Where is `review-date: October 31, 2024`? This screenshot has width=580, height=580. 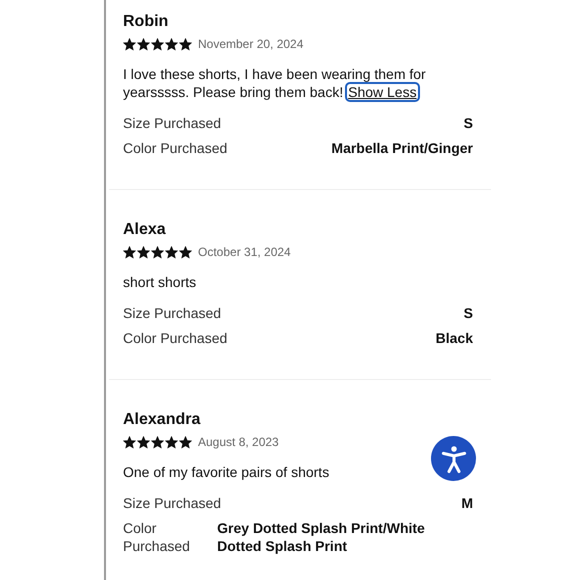
review-date: October 31, 2024 is located at coordinates (244, 252).